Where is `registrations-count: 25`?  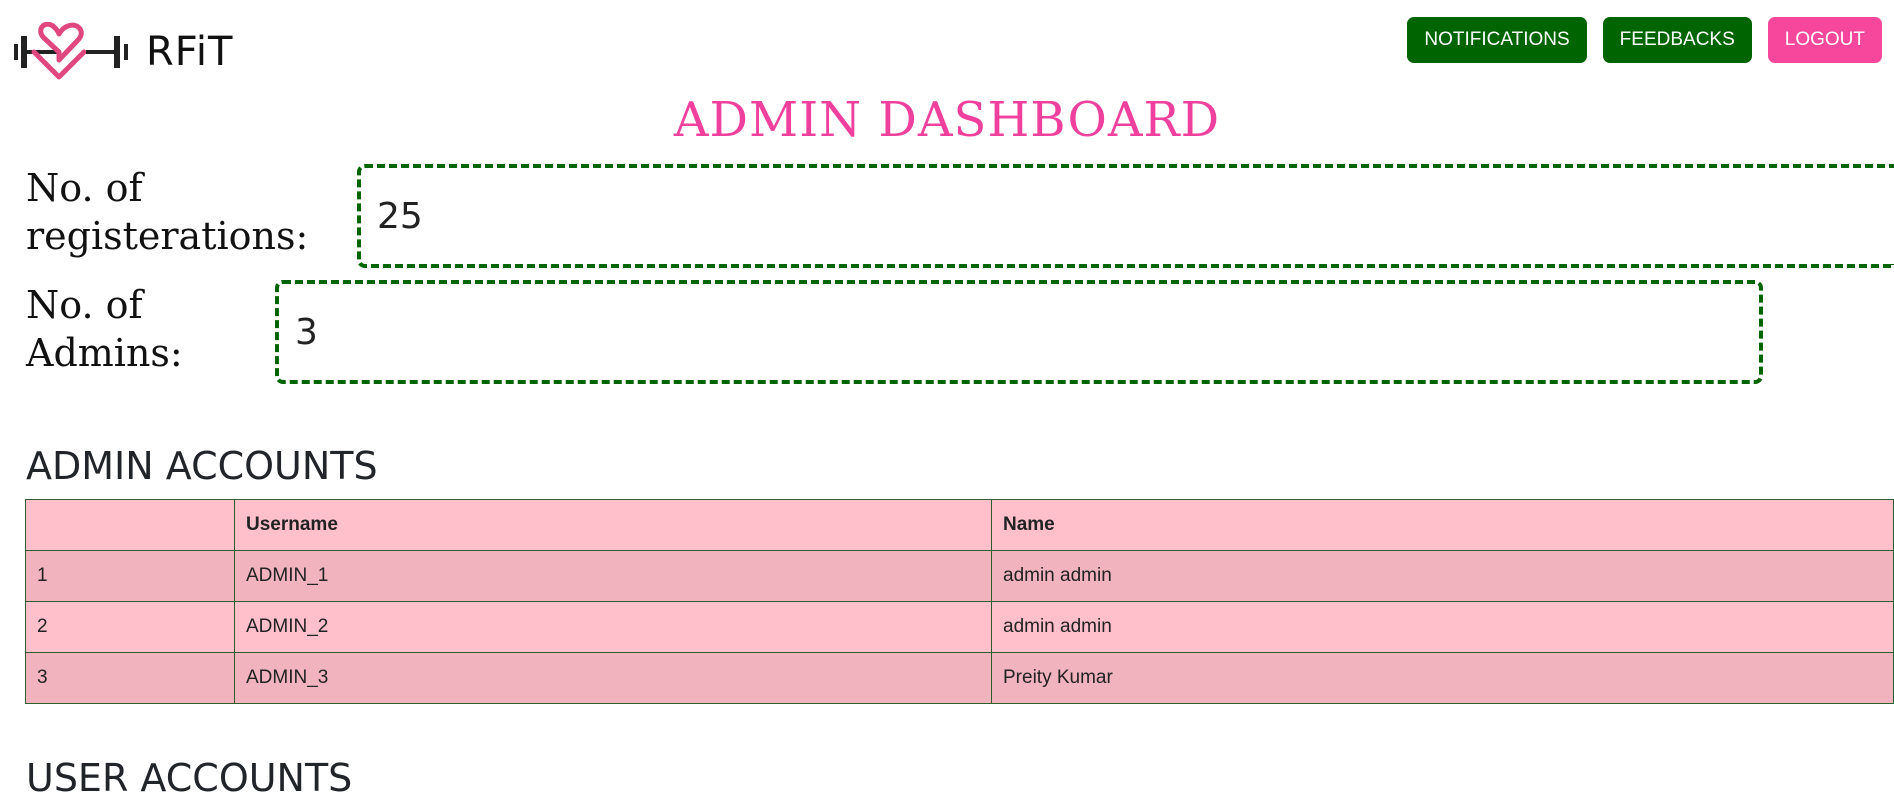 registrations-count: 25 is located at coordinates (400, 216).